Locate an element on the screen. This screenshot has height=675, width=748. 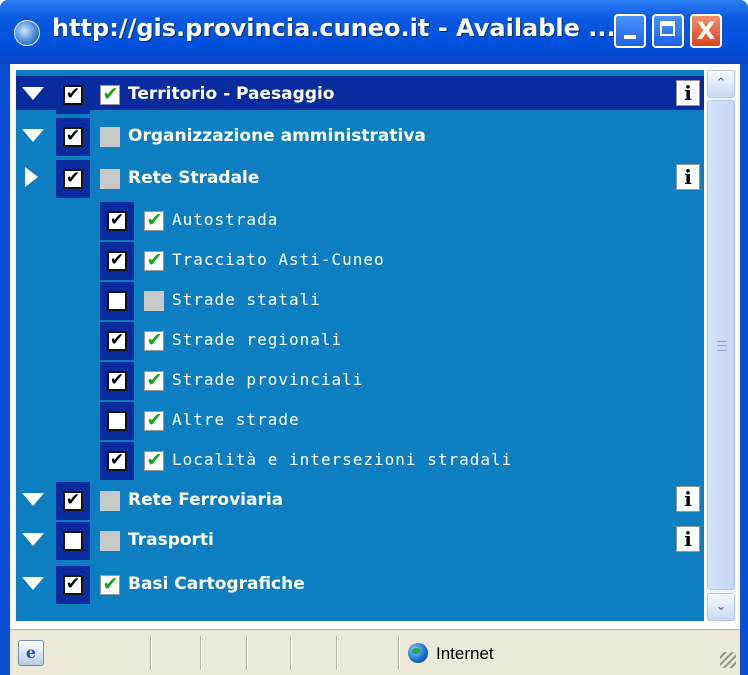
layer-label: Organizzazione amministrativa is located at coordinates (277, 136).